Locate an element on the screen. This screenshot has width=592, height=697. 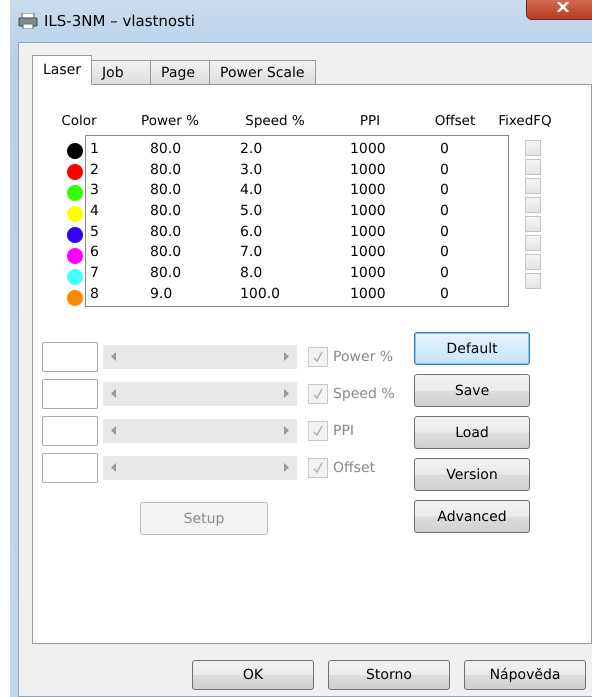
tab: Laser is located at coordinates (62, 70).